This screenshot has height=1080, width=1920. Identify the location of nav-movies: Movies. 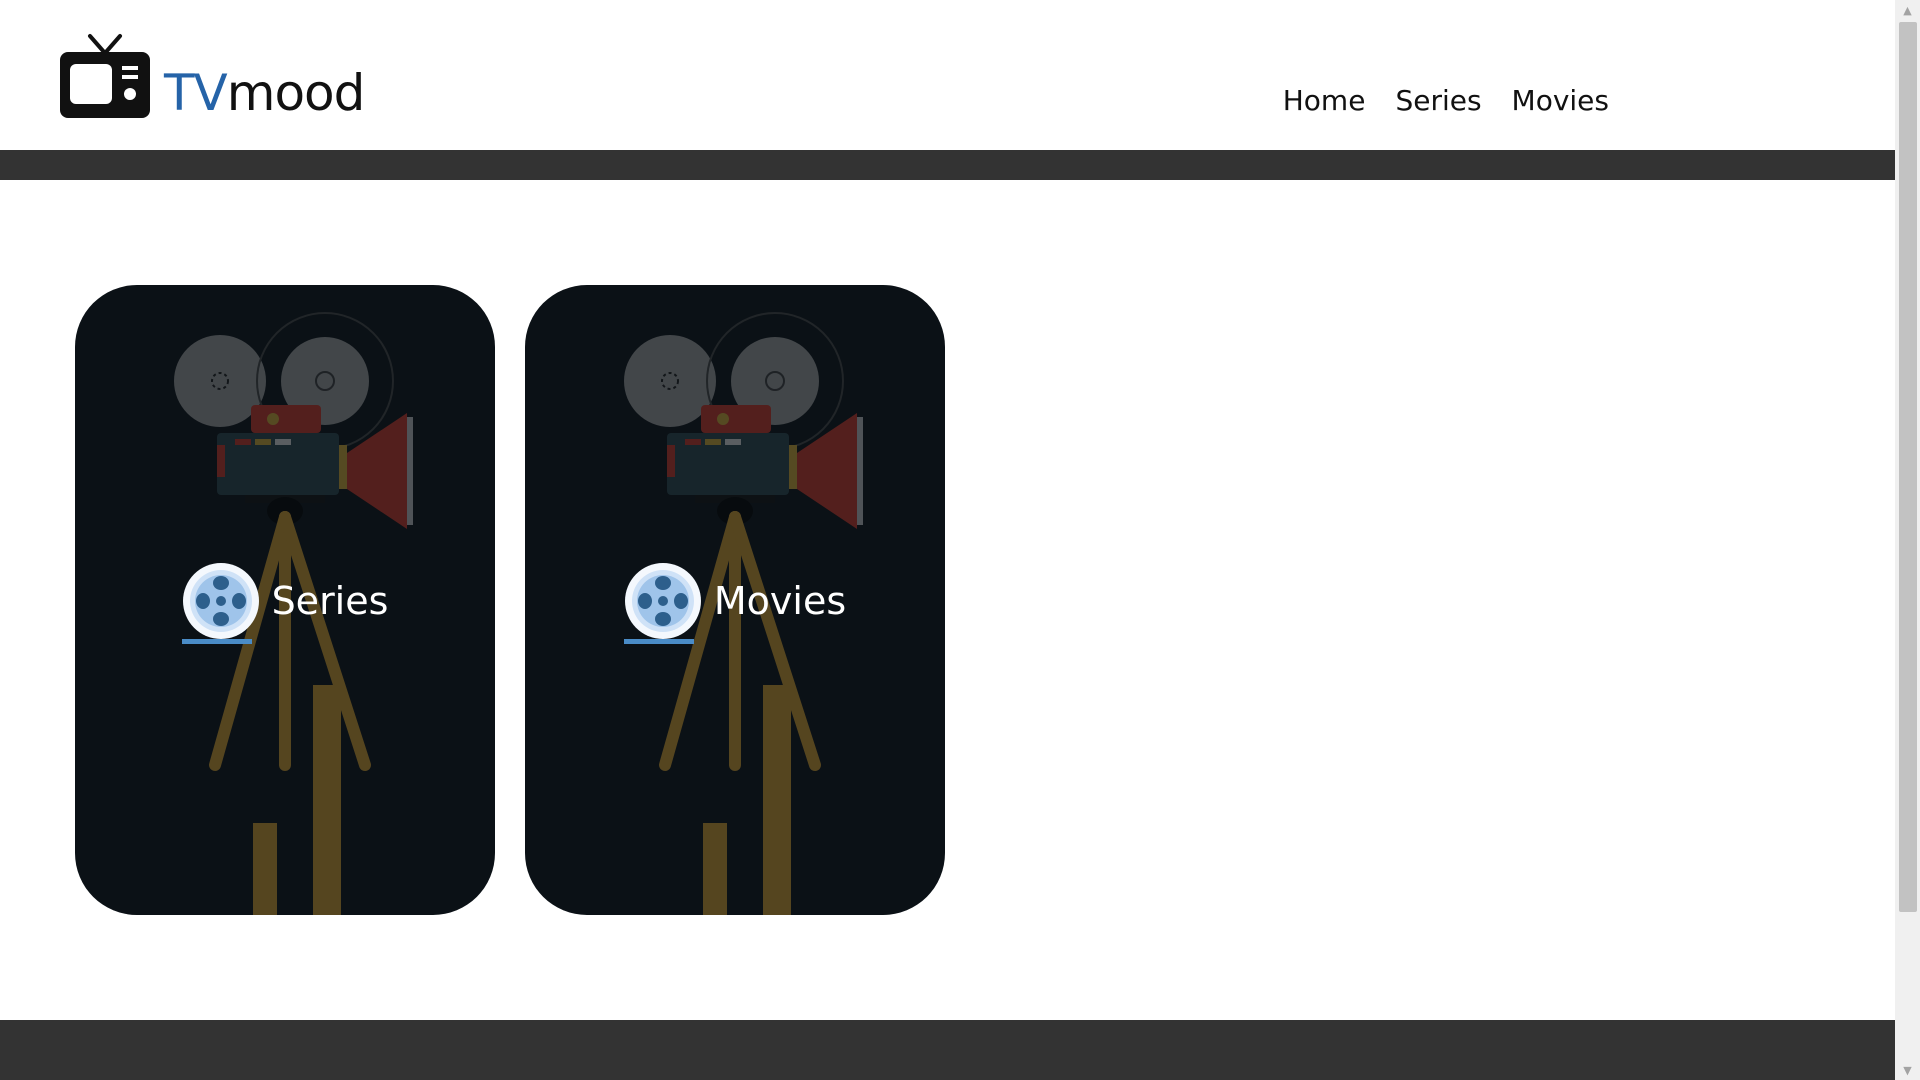
(1560, 100).